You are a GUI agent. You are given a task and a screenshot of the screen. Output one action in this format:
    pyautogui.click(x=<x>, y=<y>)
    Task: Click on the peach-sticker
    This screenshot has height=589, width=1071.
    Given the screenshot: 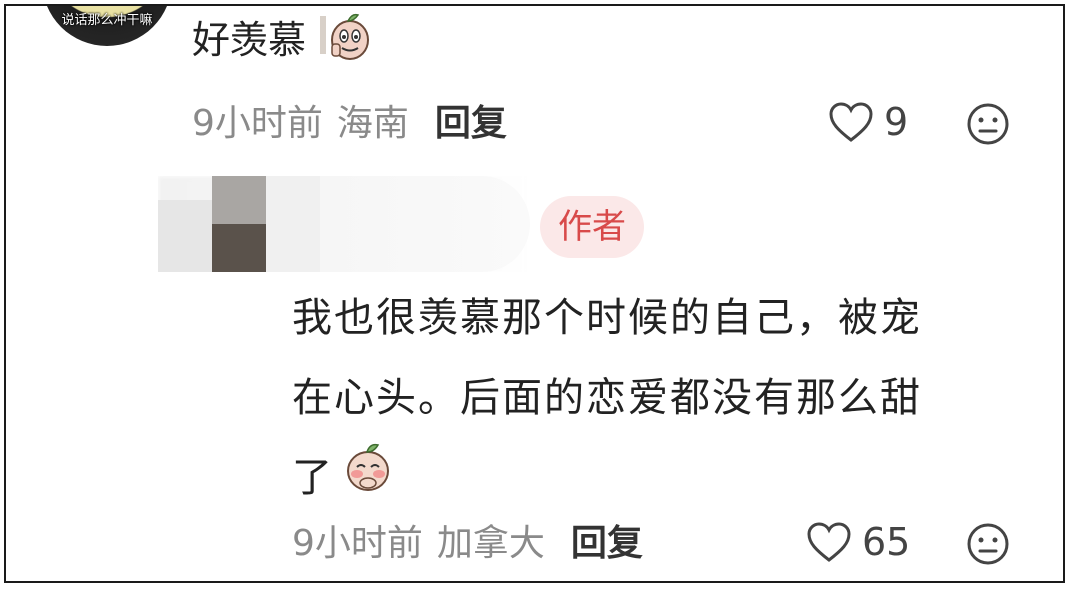 What is the action you would take?
    pyautogui.click(x=346, y=42)
    